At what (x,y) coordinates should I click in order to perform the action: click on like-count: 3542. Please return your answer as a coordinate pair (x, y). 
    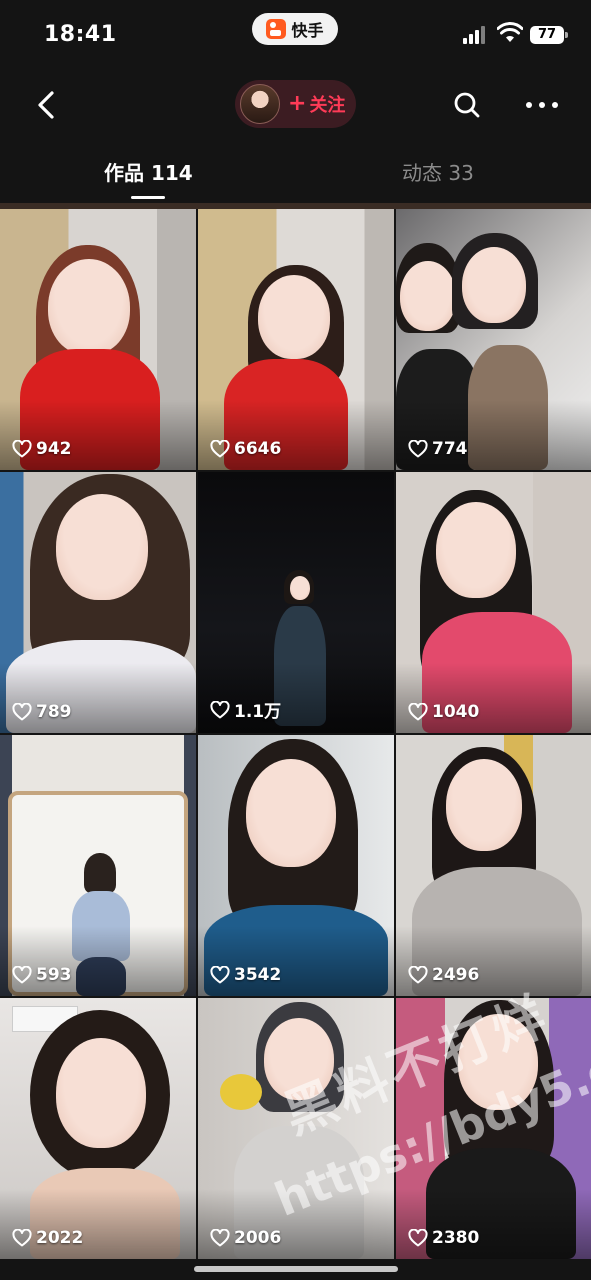
    Looking at the image, I should click on (245, 975).